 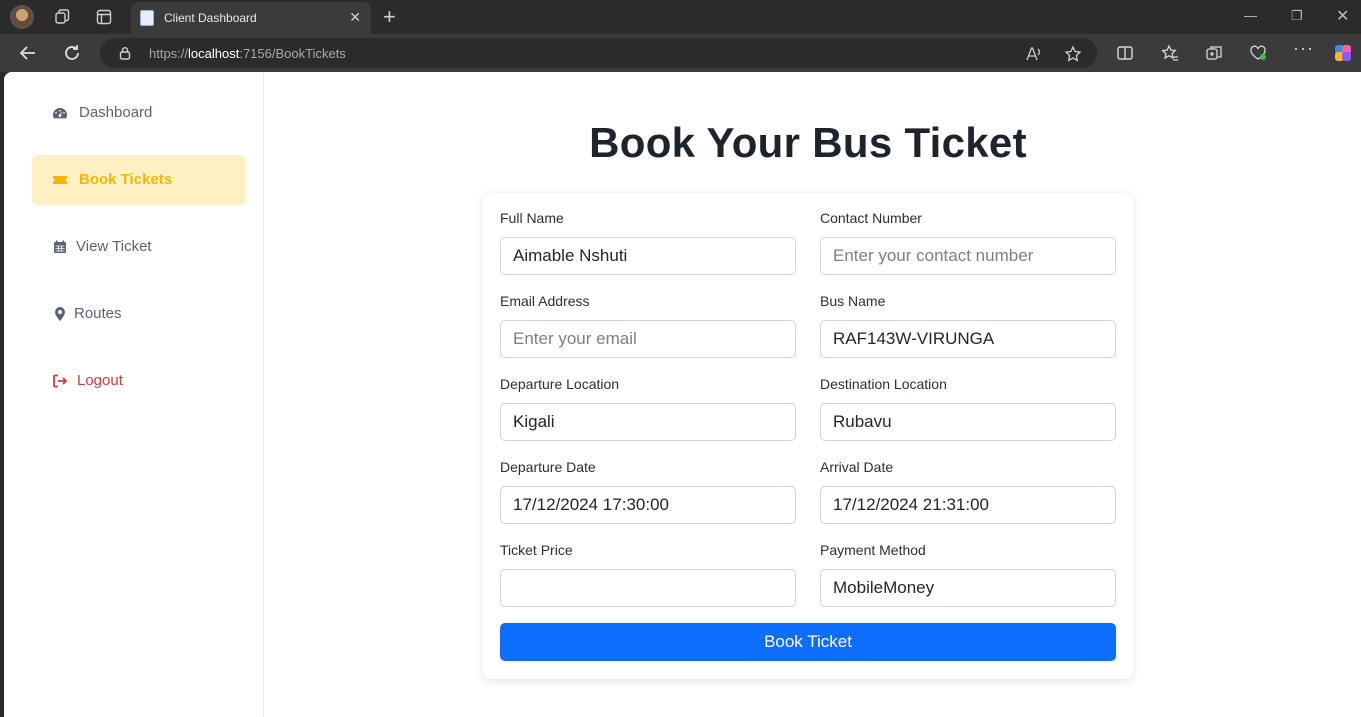 I want to click on read-aloud-icon, so click(x=1033, y=54).